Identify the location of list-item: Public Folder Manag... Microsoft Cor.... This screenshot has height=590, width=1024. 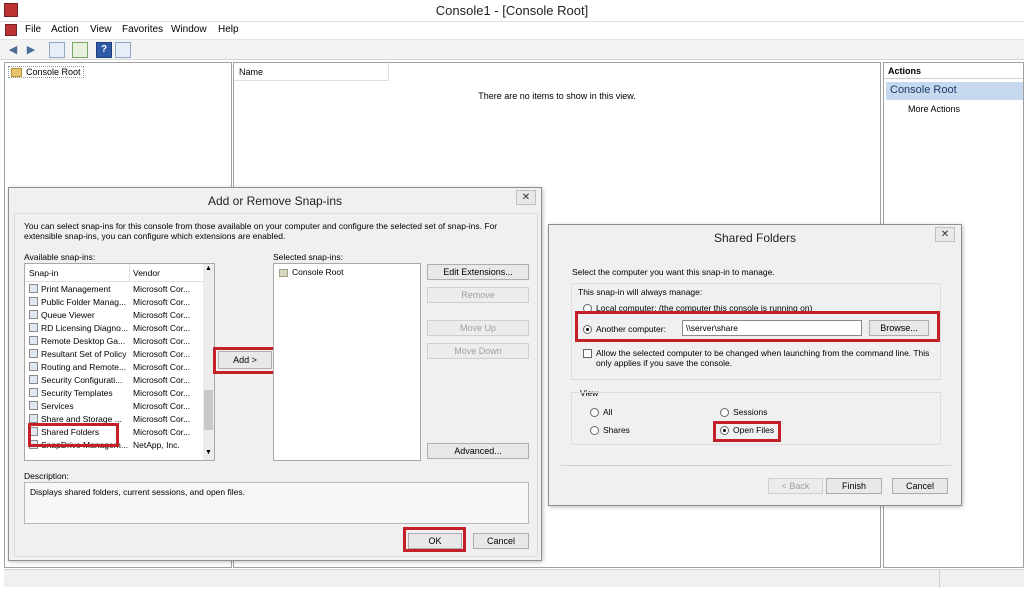
(114, 302).